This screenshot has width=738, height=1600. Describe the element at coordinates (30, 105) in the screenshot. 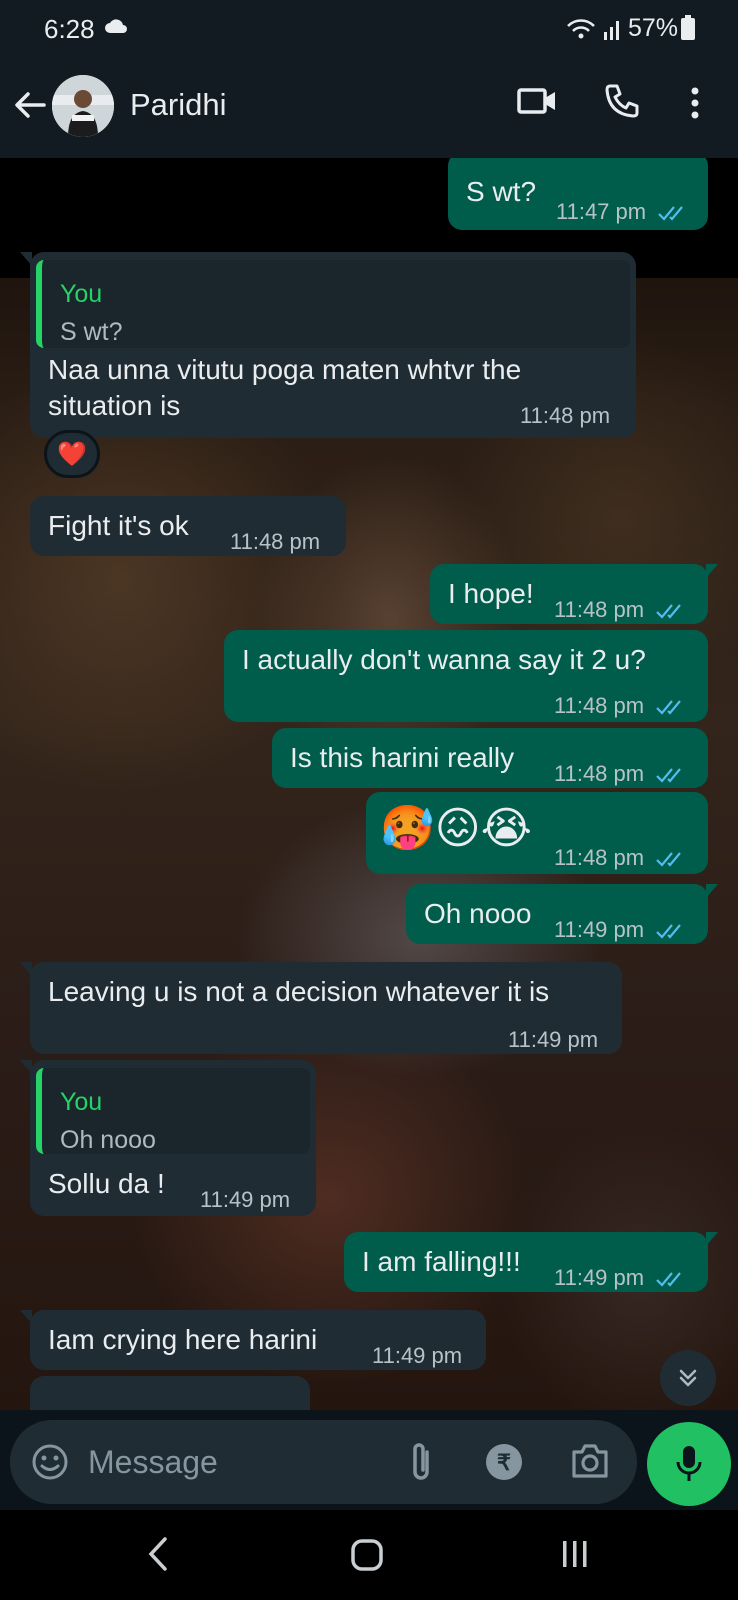

I see `back-arrow-icon` at that location.